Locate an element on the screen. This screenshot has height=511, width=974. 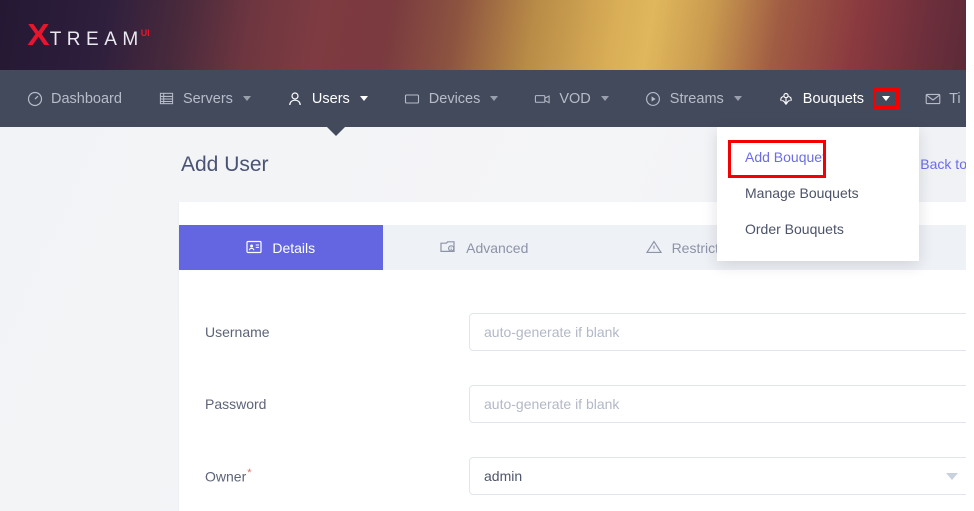
nav-label-dashboard: Dashboard is located at coordinates (86, 98).